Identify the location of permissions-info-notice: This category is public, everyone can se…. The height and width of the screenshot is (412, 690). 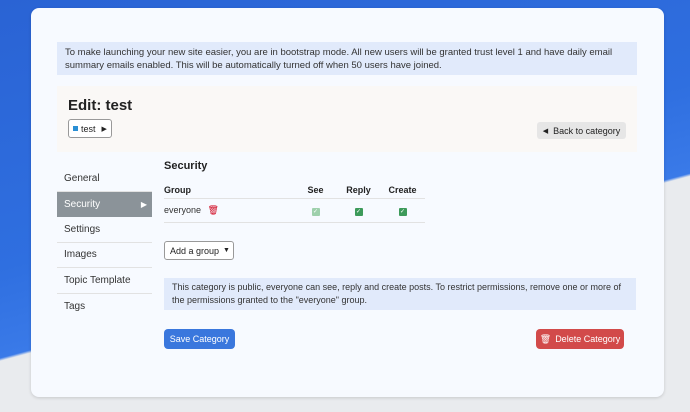
(400, 294).